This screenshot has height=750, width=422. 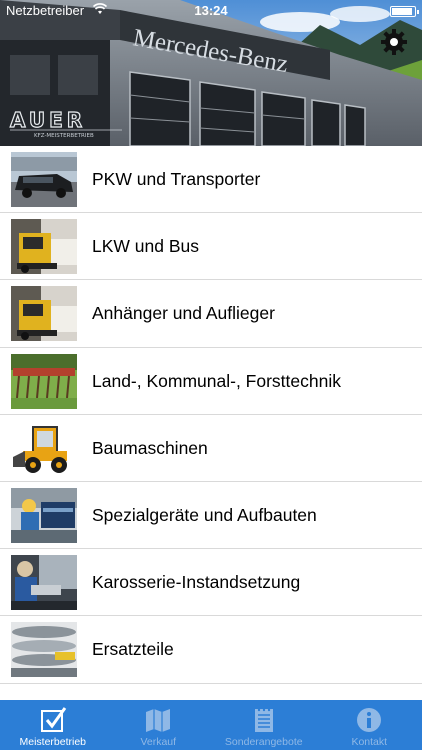 I want to click on notepad-icon, so click(x=264, y=720).